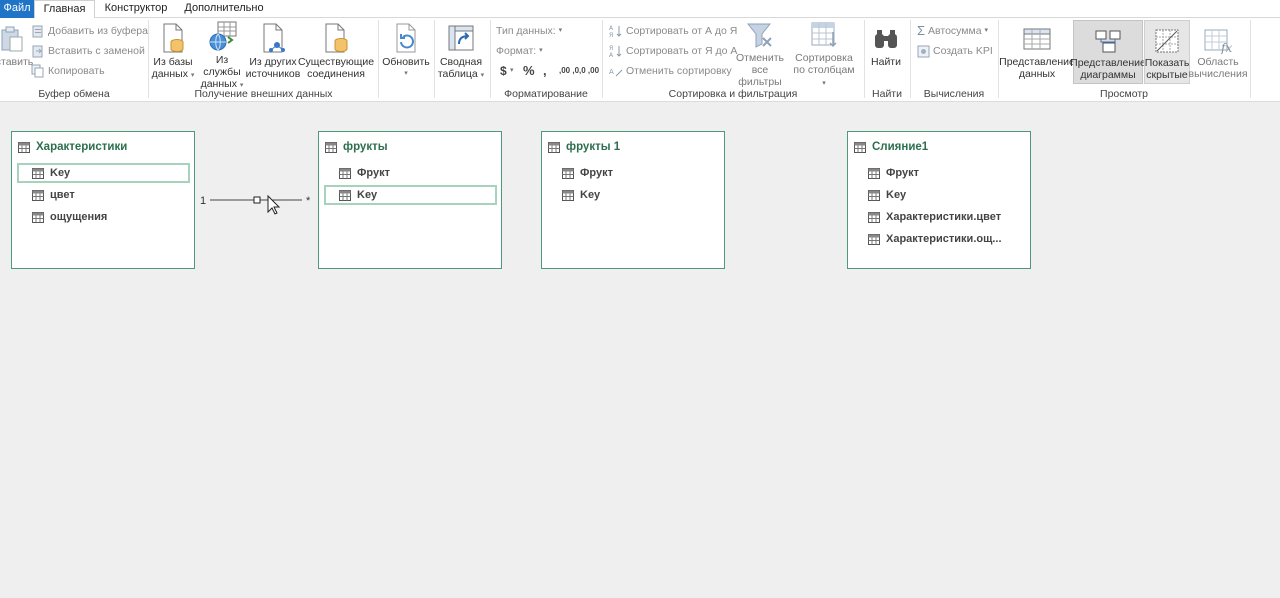  Describe the element at coordinates (615, 31) in the screenshot. I see `sort-ascending-icon: AЯ` at that location.